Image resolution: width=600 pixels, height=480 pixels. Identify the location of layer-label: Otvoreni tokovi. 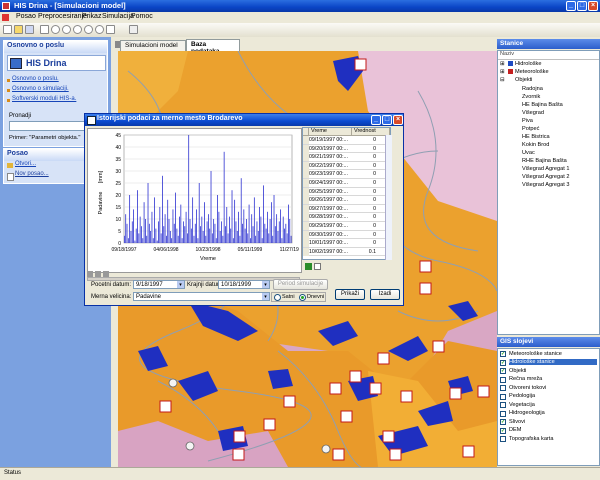
(527, 388).